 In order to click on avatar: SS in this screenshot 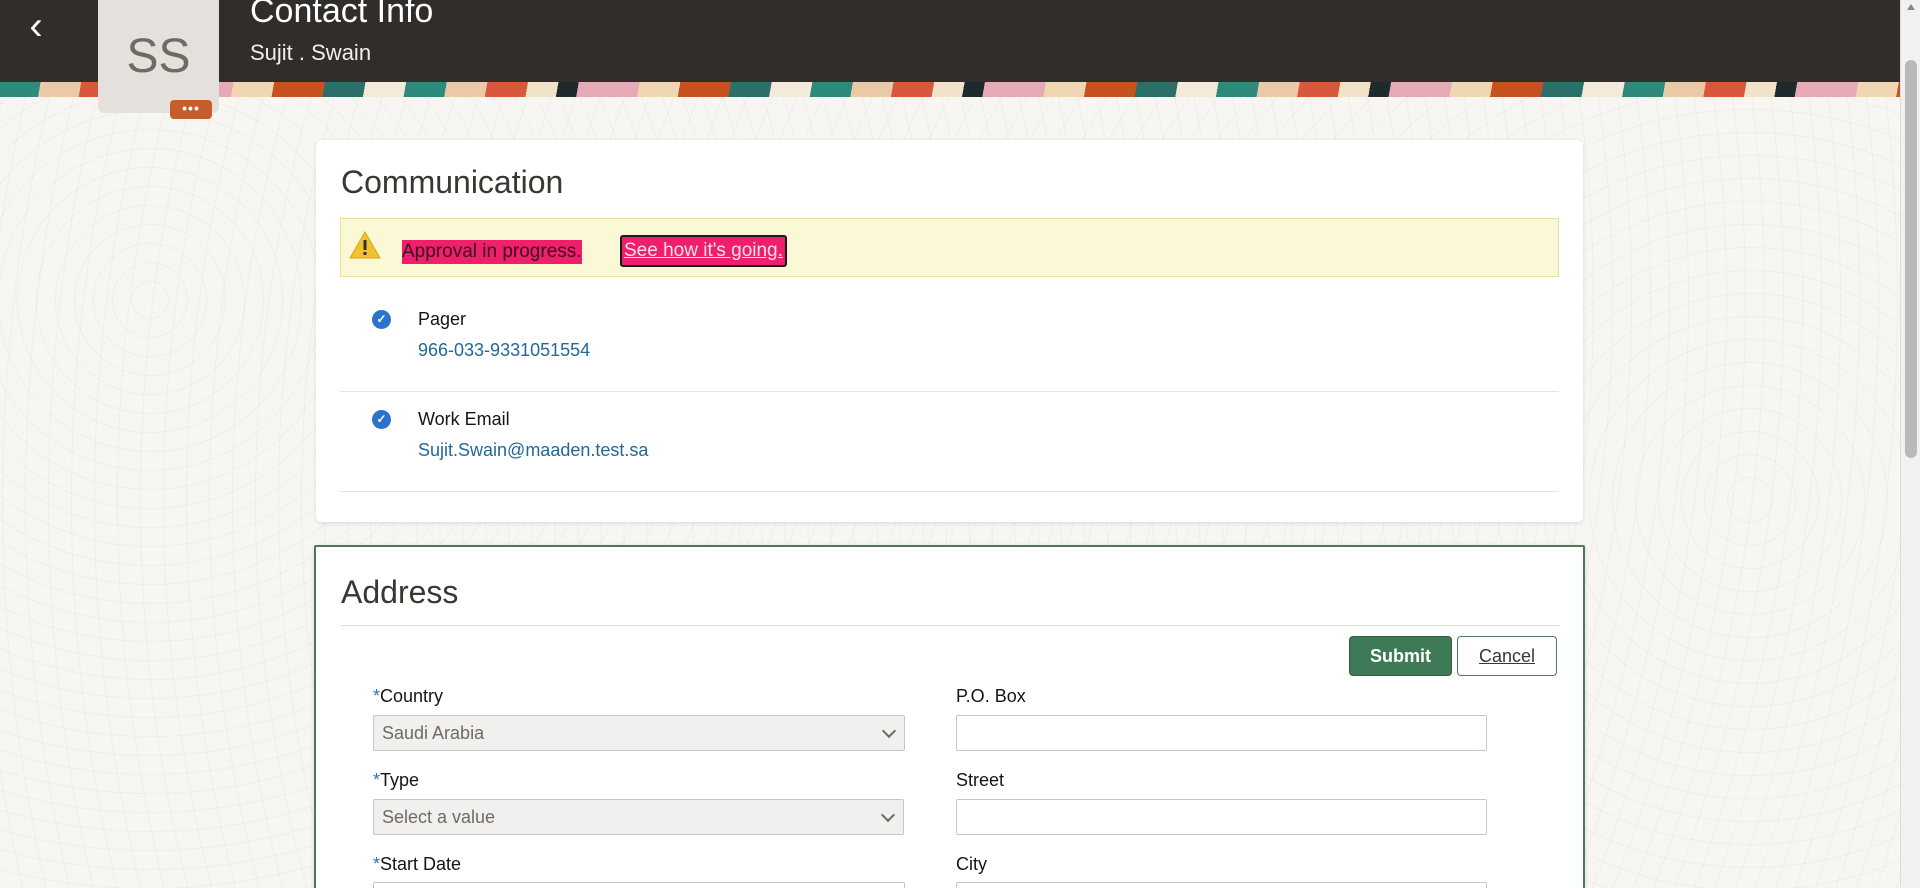, I will do `click(158, 56)`.